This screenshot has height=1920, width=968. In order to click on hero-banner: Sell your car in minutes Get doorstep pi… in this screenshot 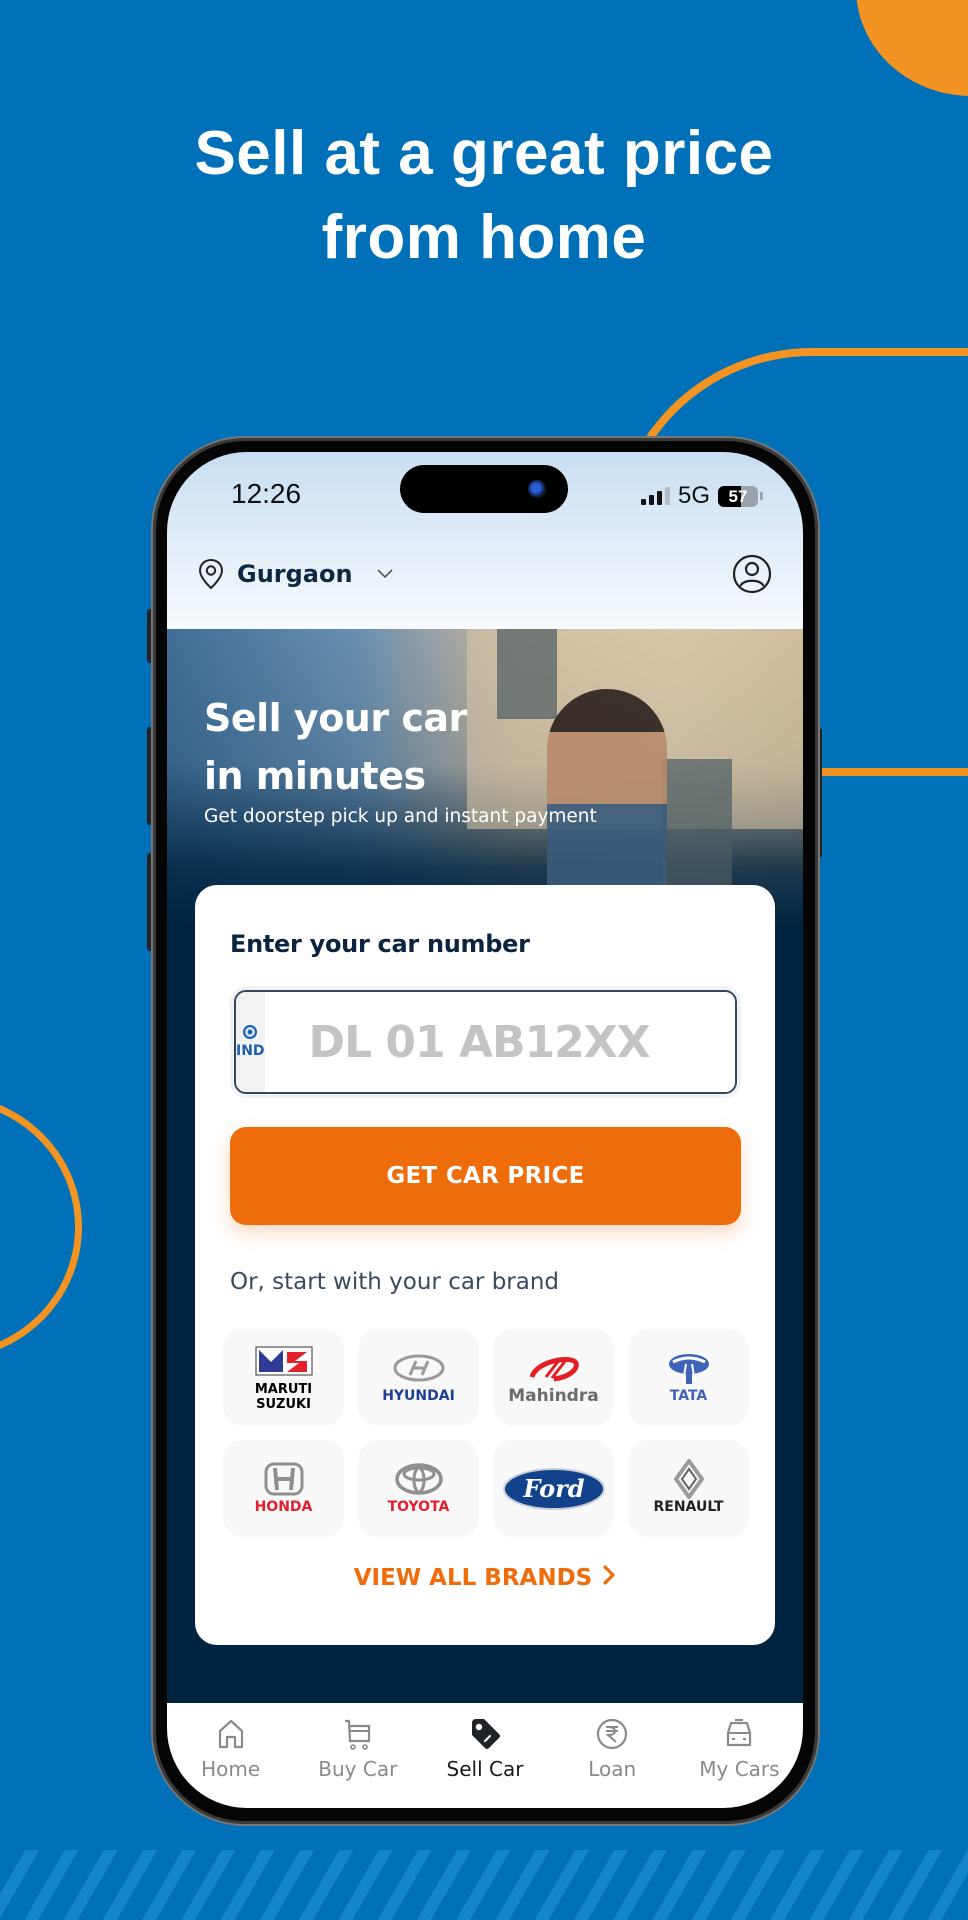, I will do `click(485, 779)`.